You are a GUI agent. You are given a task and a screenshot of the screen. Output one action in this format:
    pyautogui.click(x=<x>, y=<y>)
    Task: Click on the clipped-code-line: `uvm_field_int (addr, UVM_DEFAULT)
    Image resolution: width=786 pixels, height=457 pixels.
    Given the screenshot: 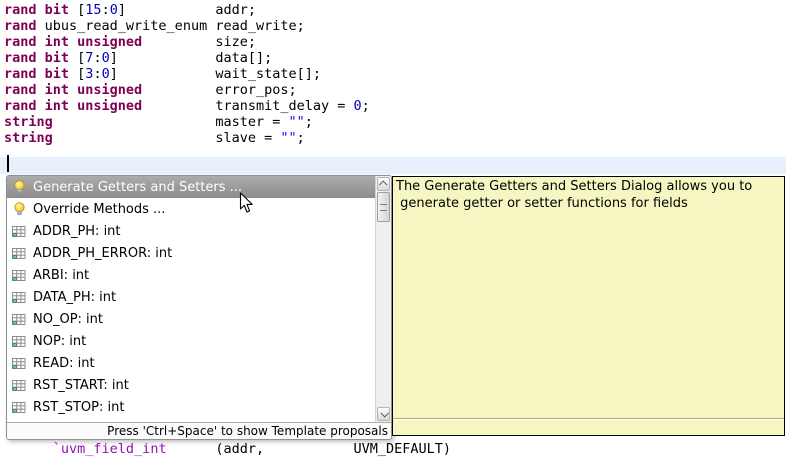 What is the action you would take?
    pyautogui.click(x=227, y=449)
    